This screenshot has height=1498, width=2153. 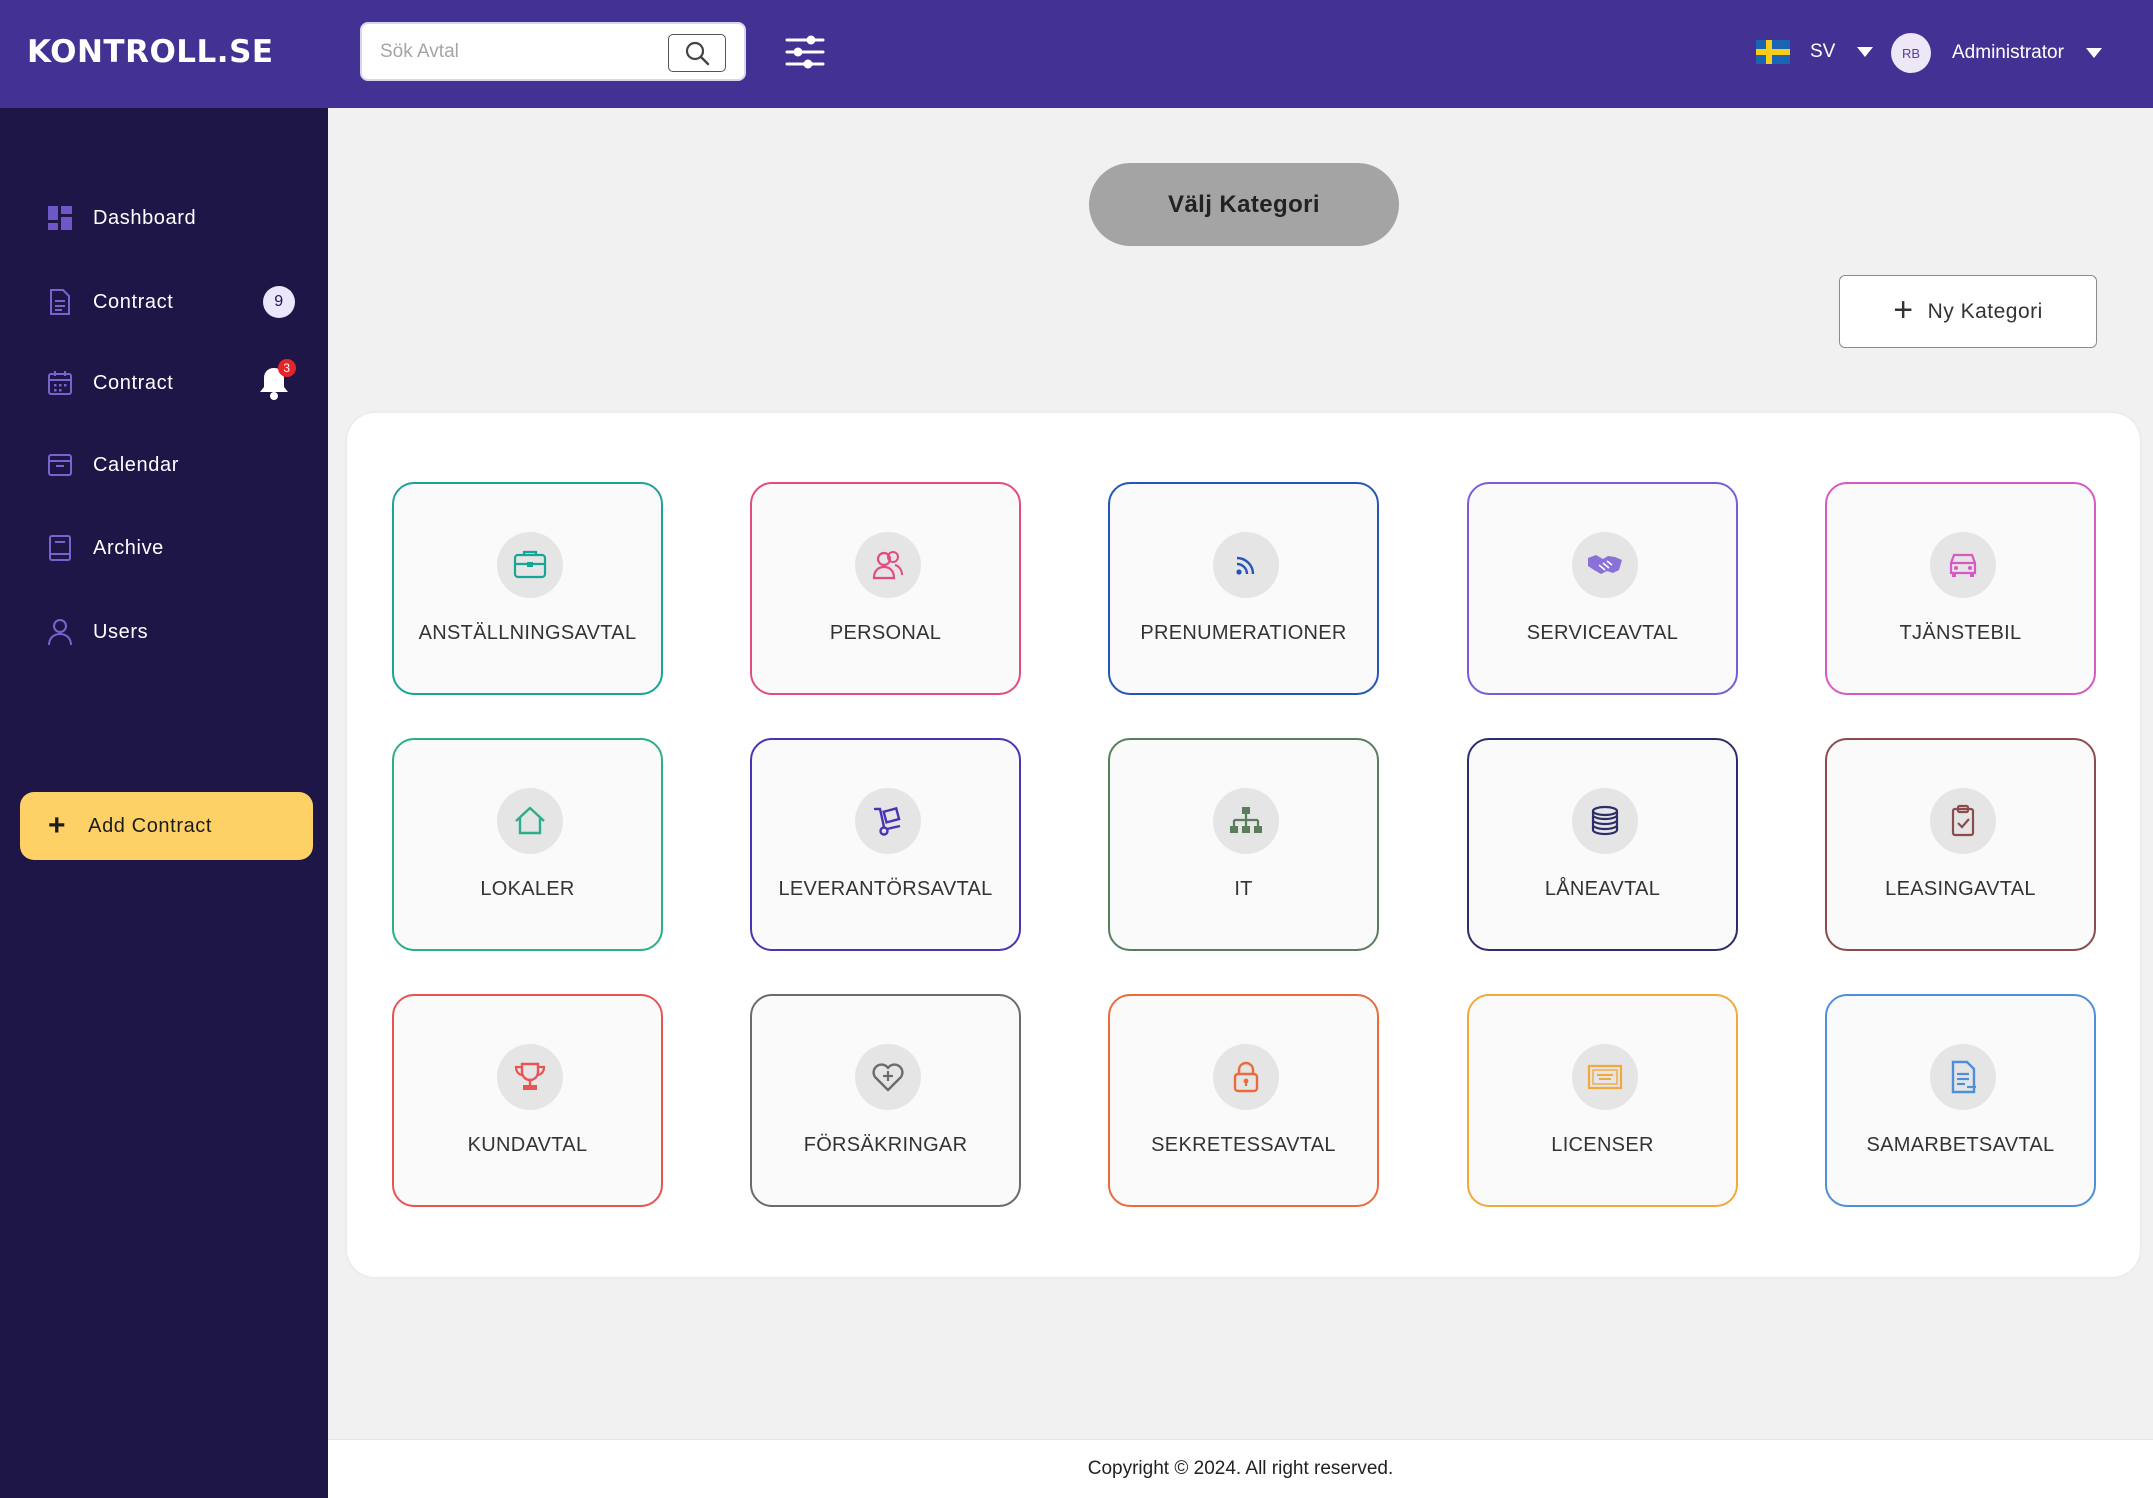 What do you see at coordinates (1605, 821) in the screenshot?
I see `coins-icon` at bounding box center [1605, 821].